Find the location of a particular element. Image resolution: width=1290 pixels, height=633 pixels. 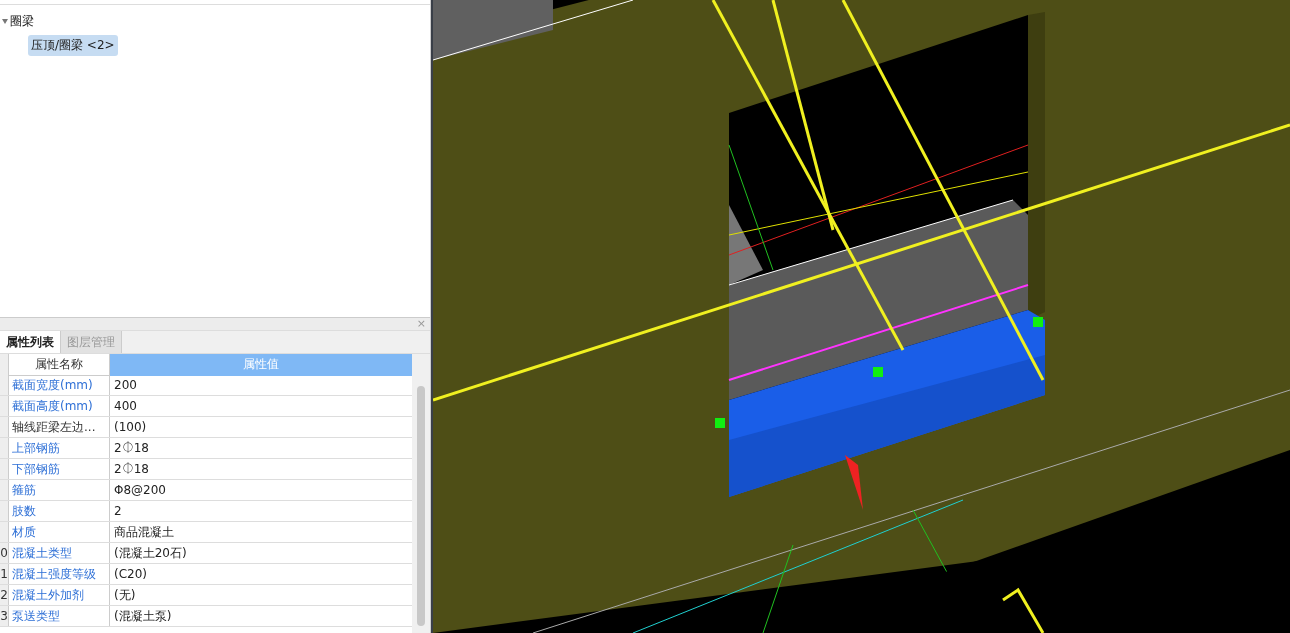

property-value: 200 is located at coordinates (261, 385).